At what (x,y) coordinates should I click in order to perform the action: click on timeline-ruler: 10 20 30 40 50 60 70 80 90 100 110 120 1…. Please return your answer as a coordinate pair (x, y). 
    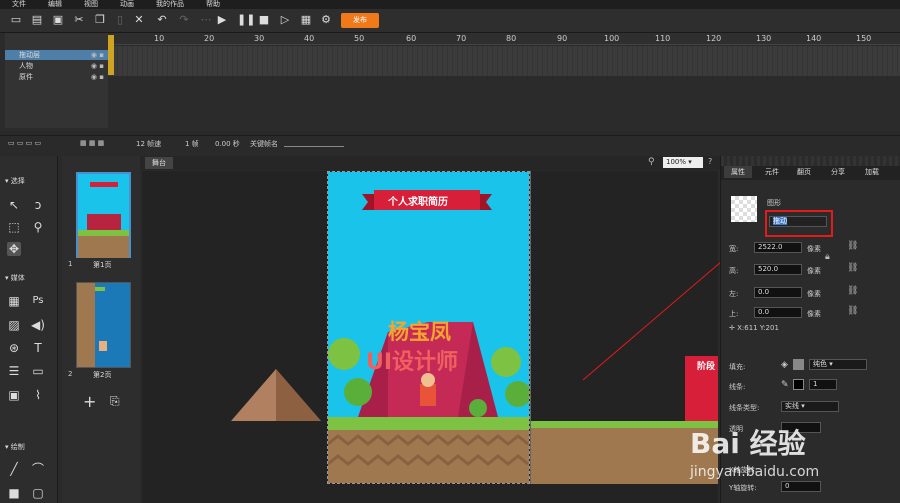
    Looking at the image, I should click on (504, 39).